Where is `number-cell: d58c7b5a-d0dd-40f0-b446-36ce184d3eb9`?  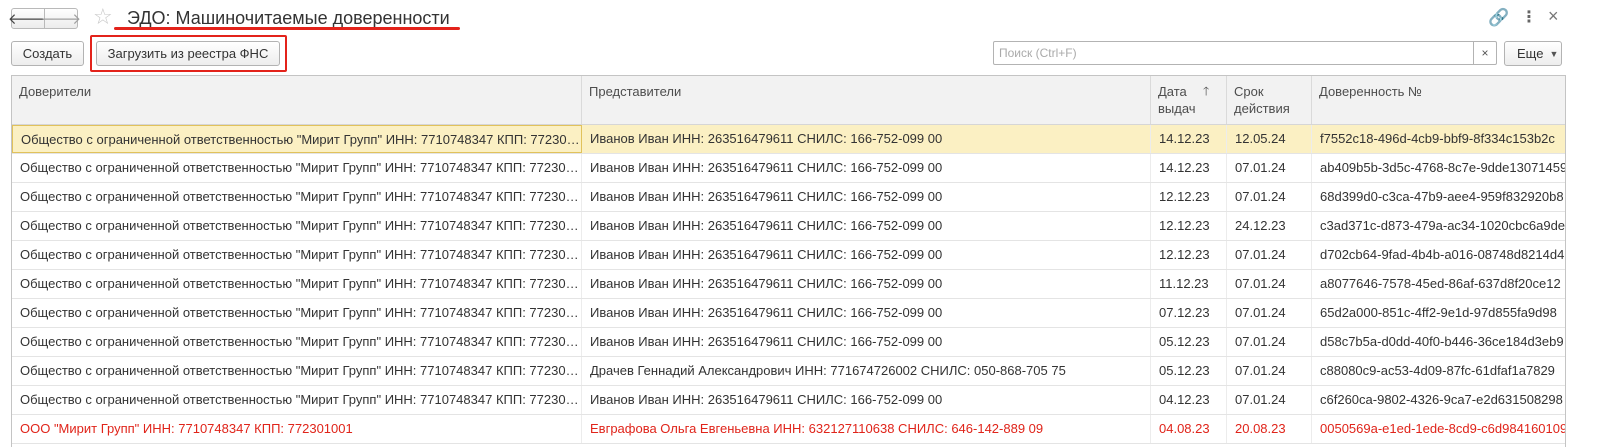
number-cell: d58c7b5a-d0dd-40f0-b446-36ce184d3eb9 is located at coordinates (1442, 341).